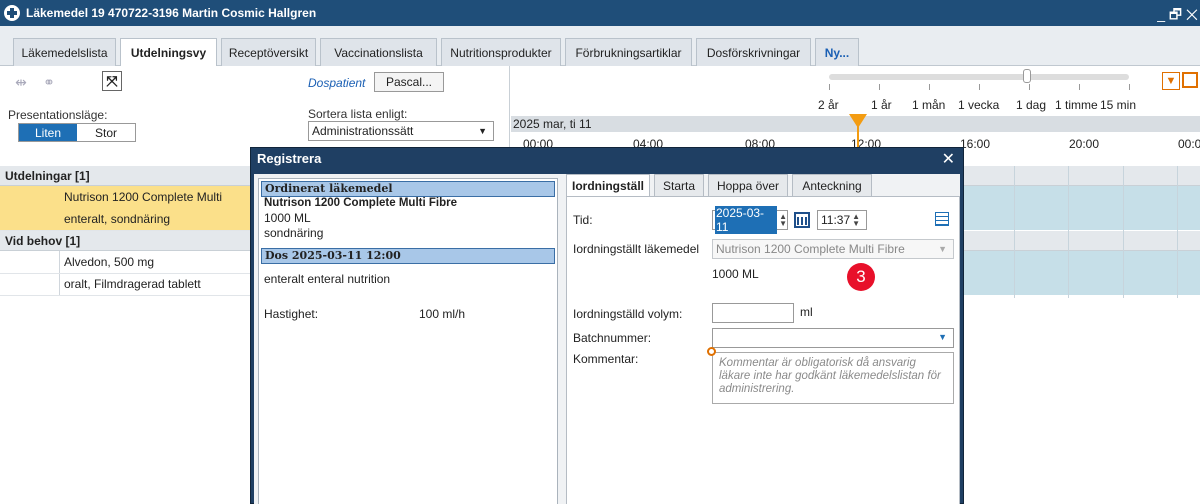 The height and width of the screenshot is (504, 1200). What do you see at coordinates (1118, 105) in the screenshot?
I see `zoom-label: 15 min` at bounding box center [1118, 105].